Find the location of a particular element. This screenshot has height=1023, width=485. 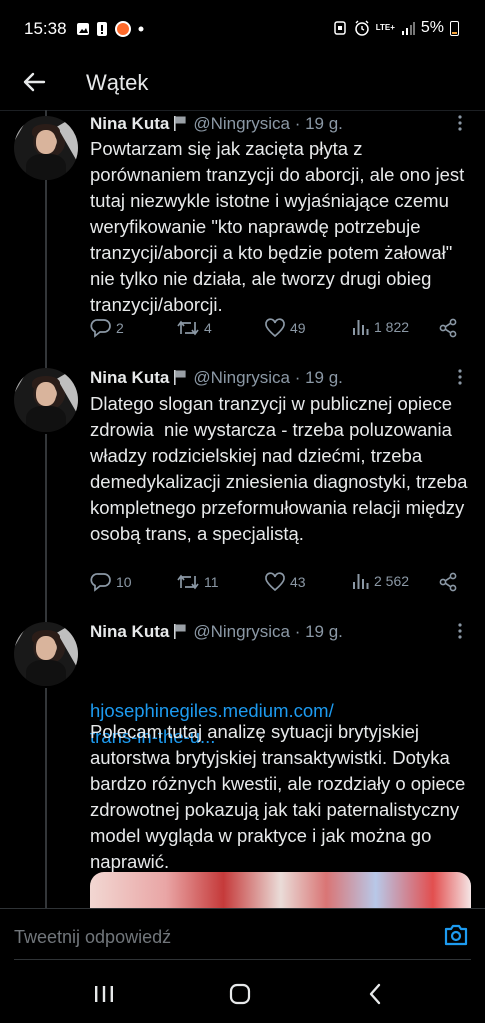

reply-count: 2 is located at coordinates (120, 328).